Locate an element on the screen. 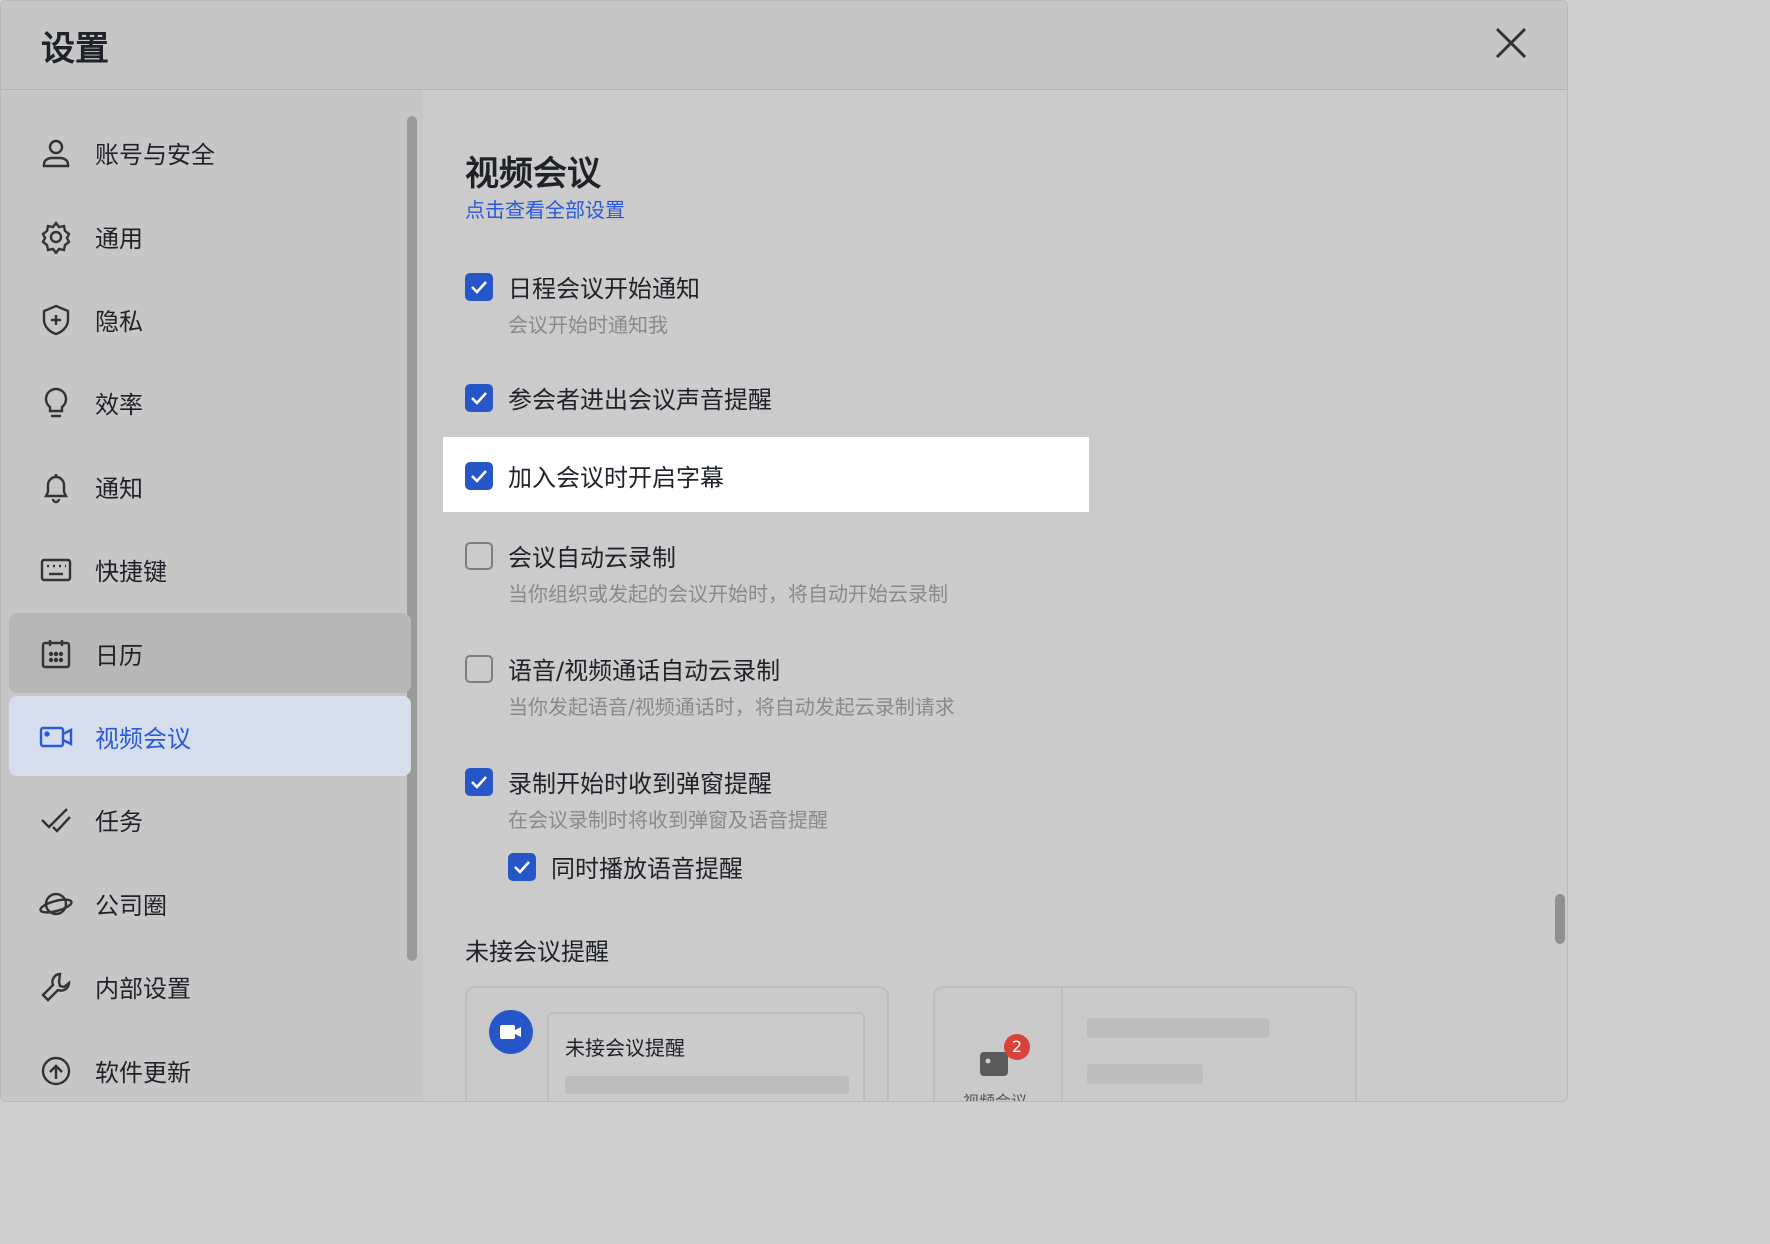 This screenshot has width=1770, height=1244. sidebar-item-label: 通用 is located at coordinates (119, 238).